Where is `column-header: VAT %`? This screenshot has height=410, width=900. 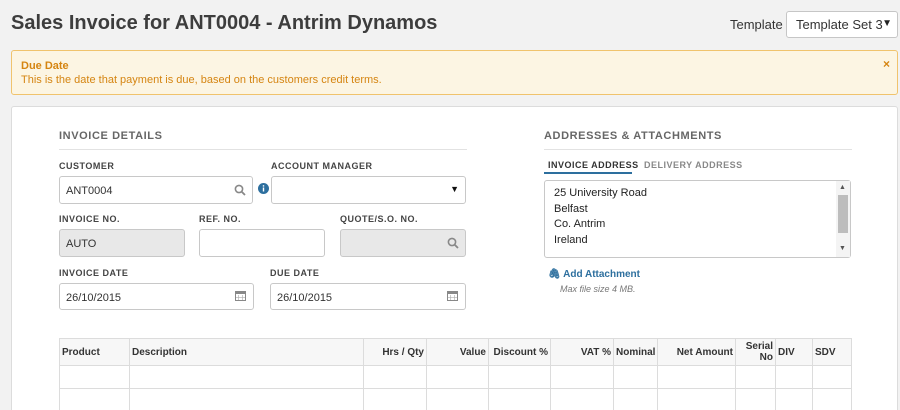 column-header: VAT % is located at coordinates (582, 352).